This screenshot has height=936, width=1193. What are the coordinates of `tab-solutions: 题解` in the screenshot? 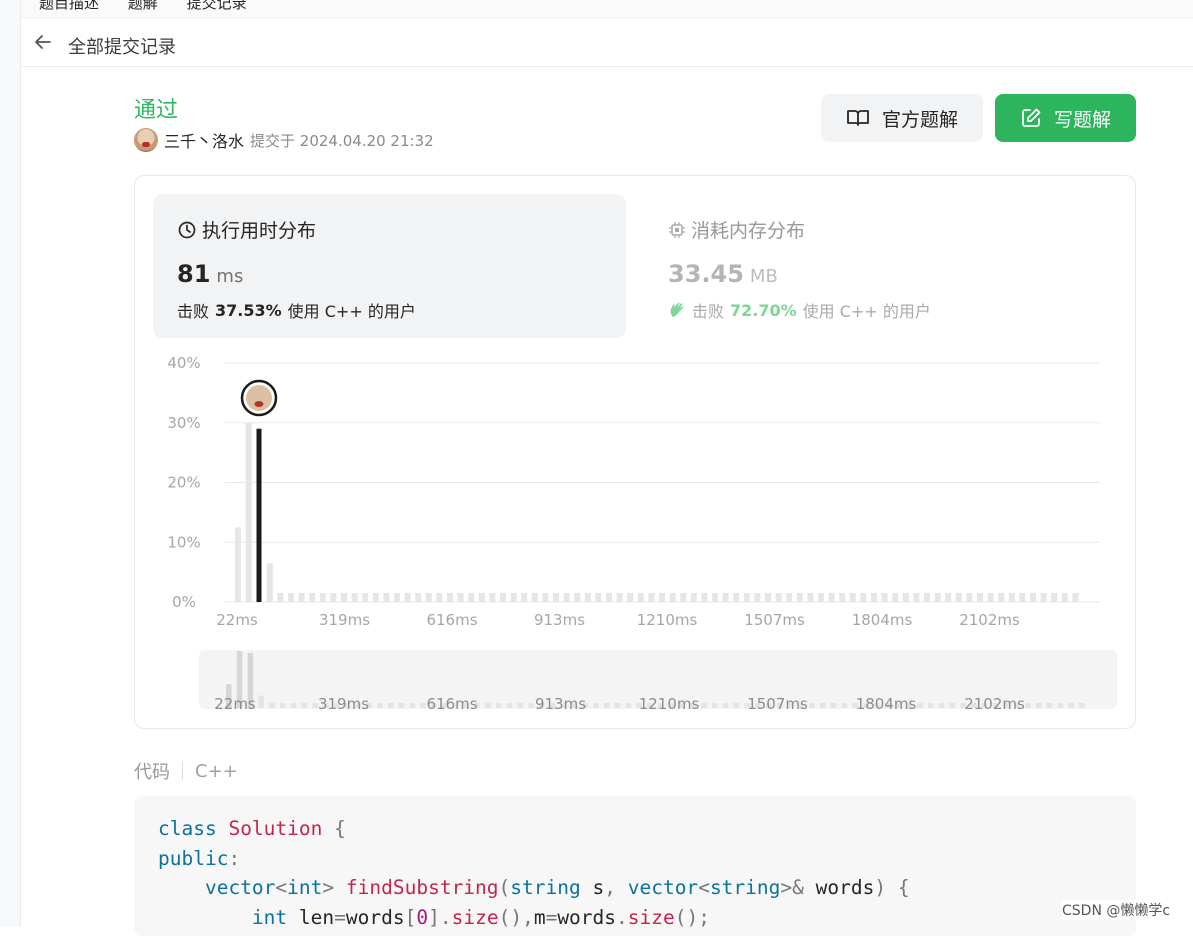 It's located at (143, 6).